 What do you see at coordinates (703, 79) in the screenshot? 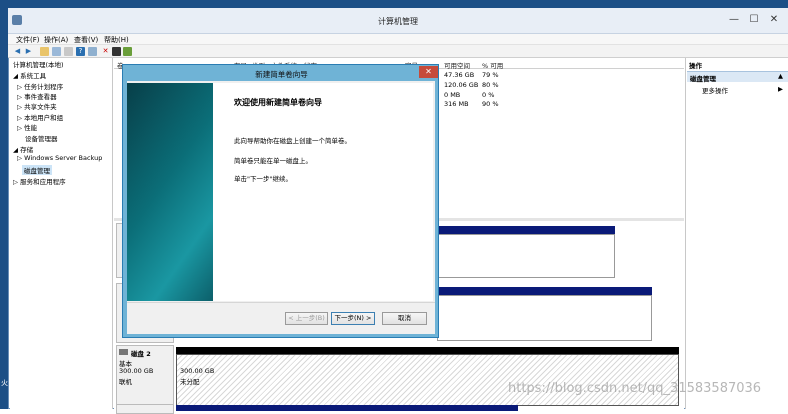
I see `actions-section-label: 磁盘管理` at bounding box center [703, 79].